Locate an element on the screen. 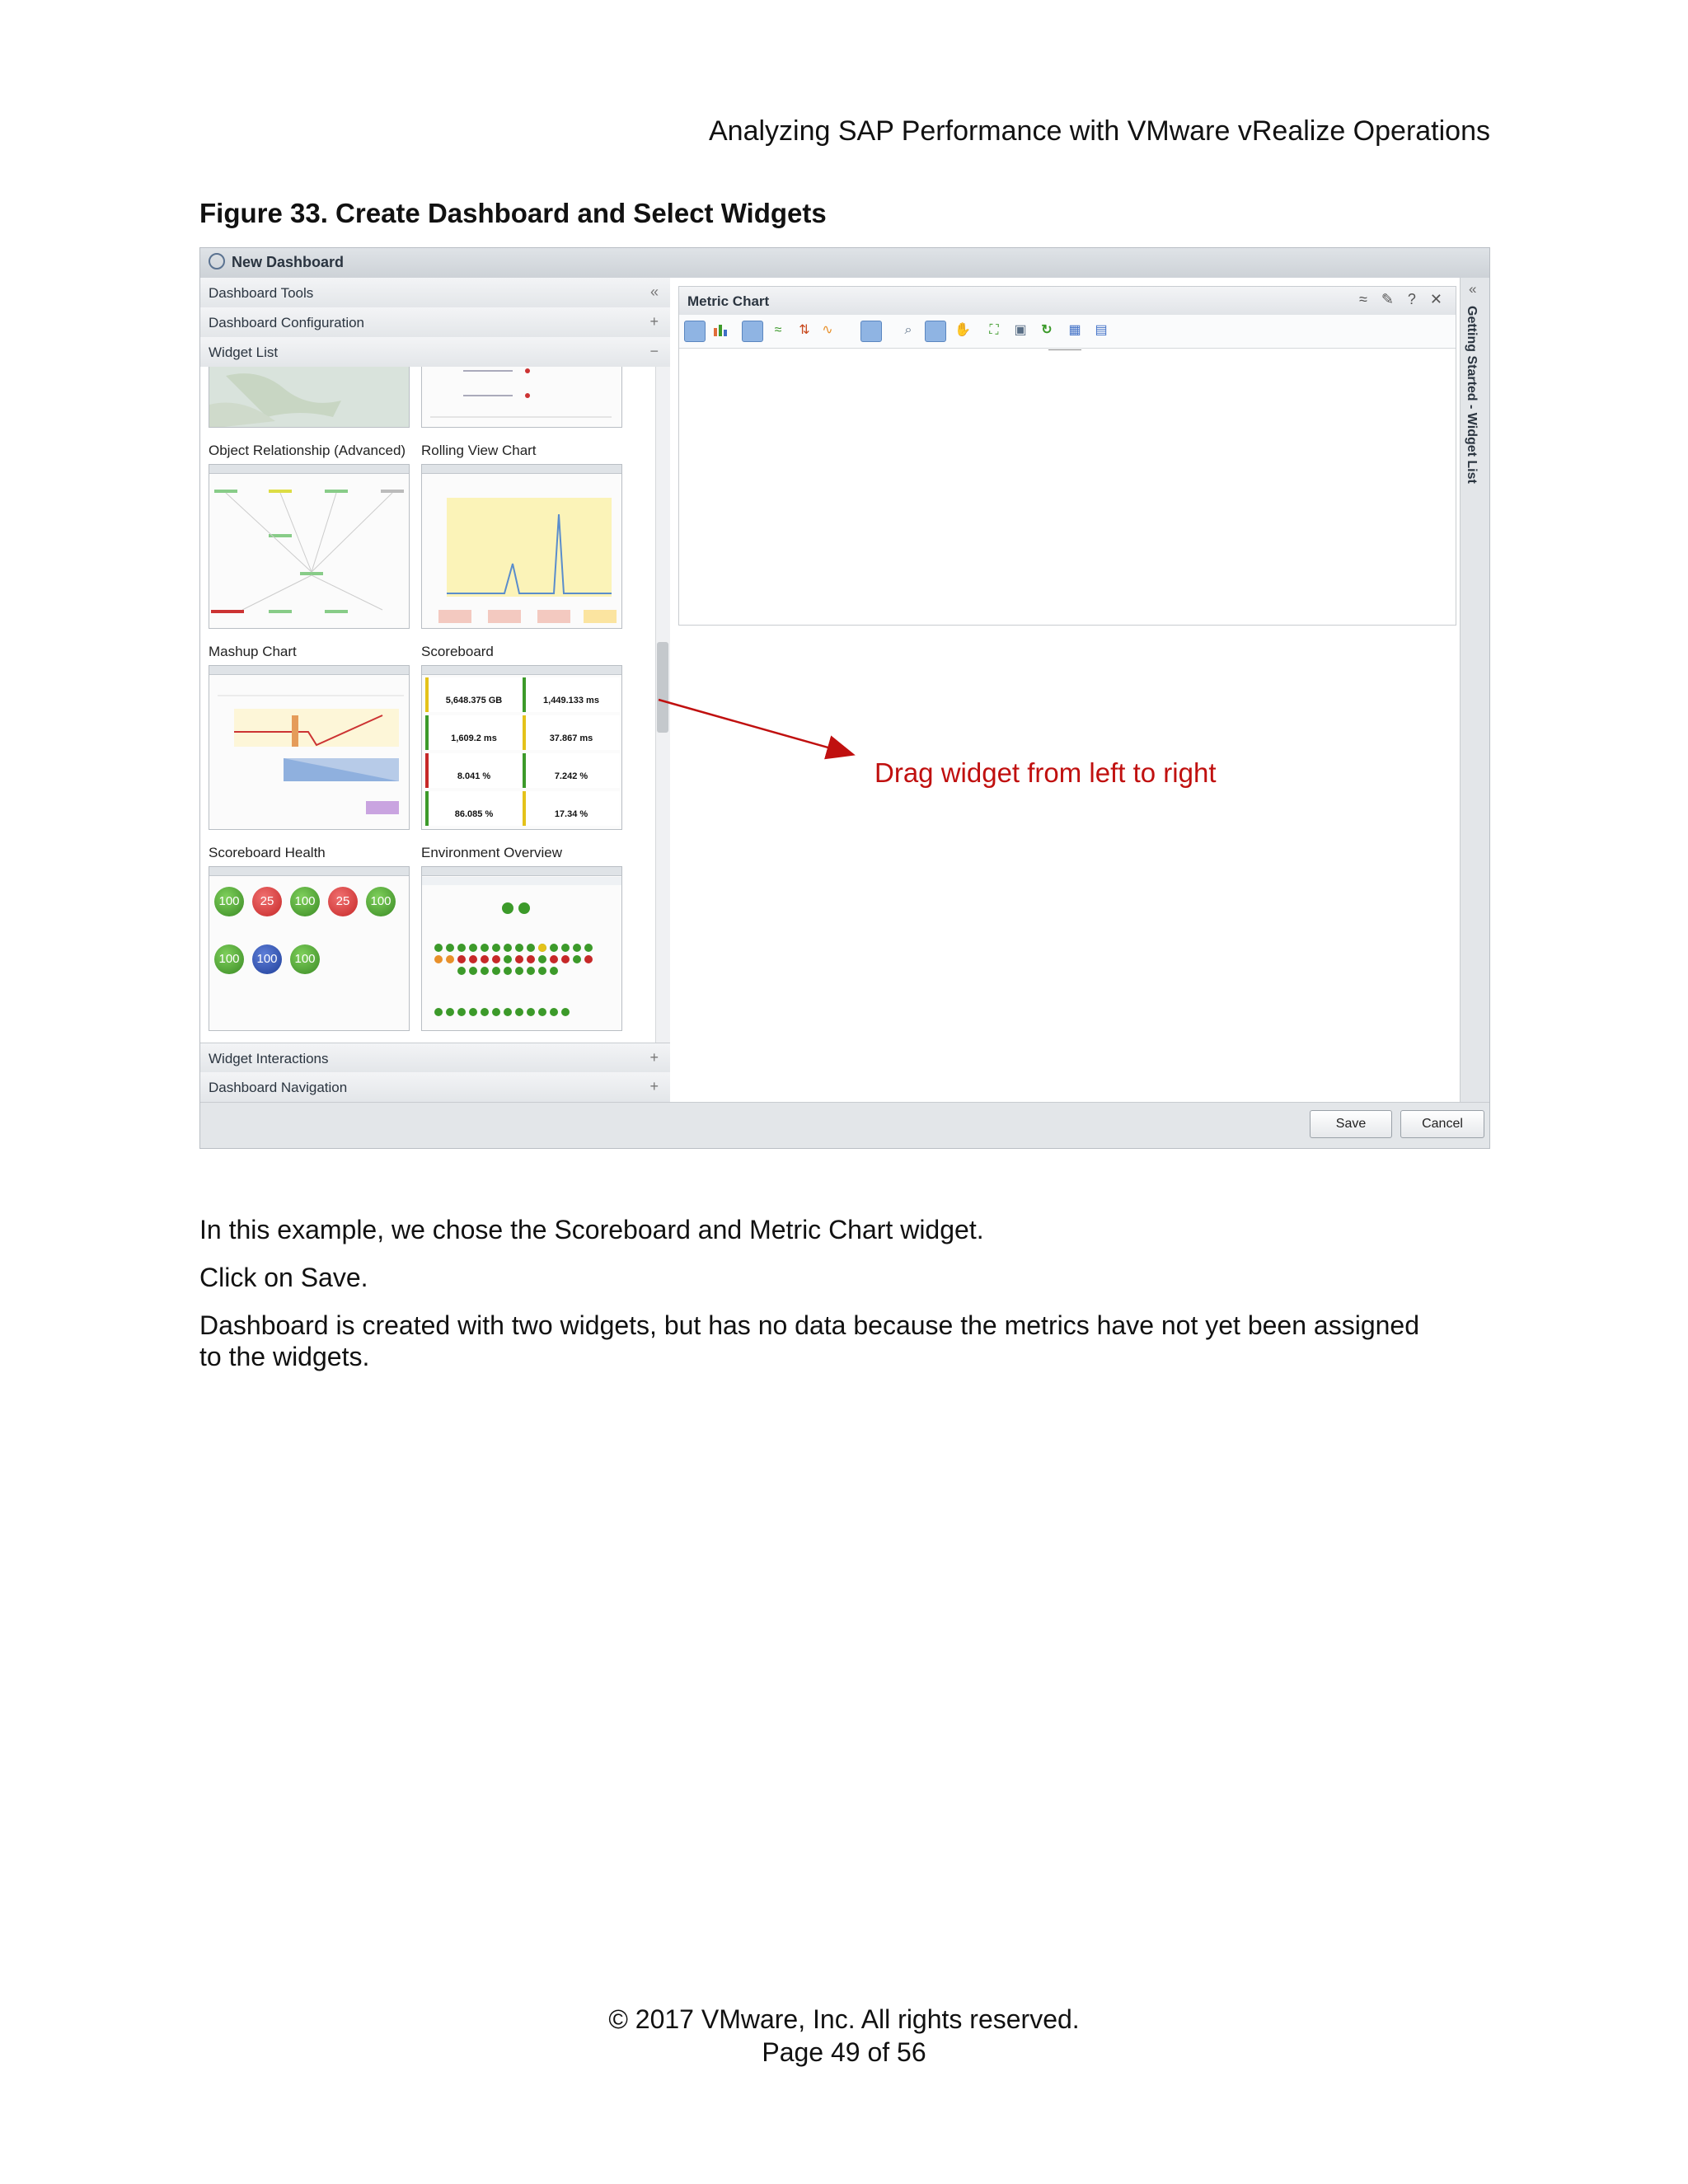  dialog-footer: Save Cancel is located at coordinates (844, 1125).